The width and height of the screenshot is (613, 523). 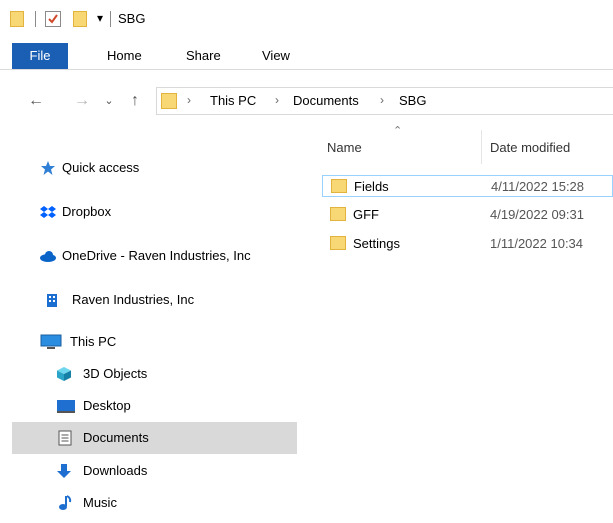 What do you see at coordinates (36, 101) in the screenshot?
I see `back-arrow-icon: ←` at bounding box center [36, 101].